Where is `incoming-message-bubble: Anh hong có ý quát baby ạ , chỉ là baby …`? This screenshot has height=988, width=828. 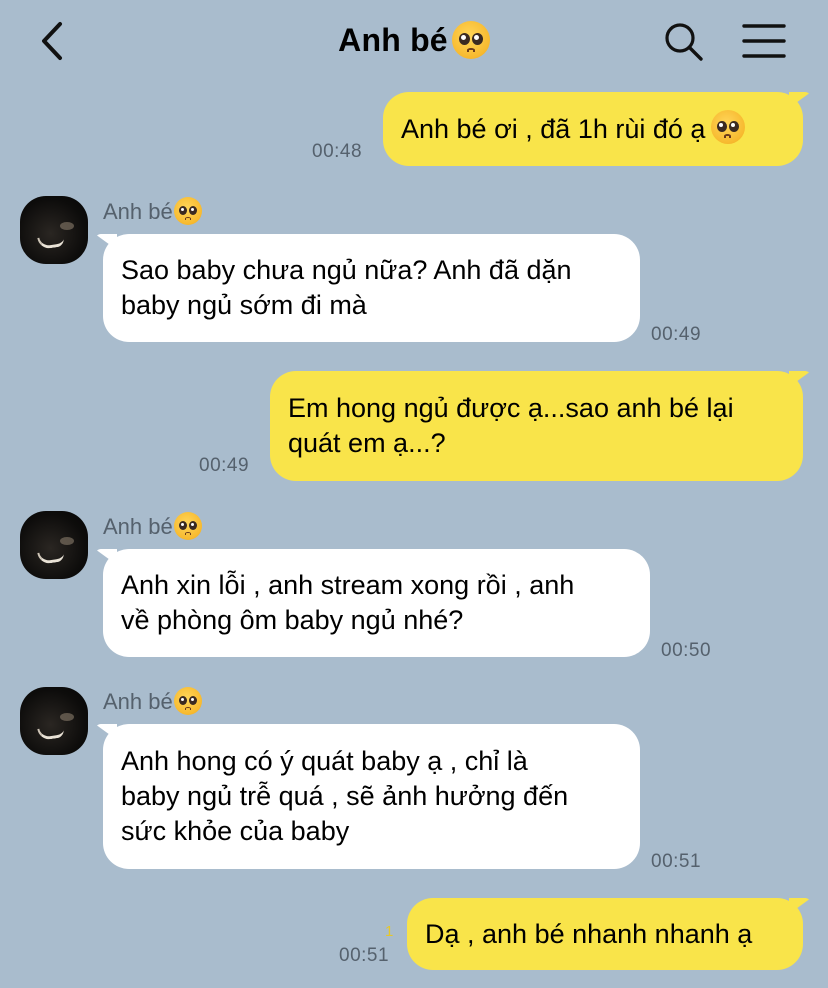
incoming-message-bubble: Anh hong có ý quát baby ạ , chỉ là baby … is located at coordinates (367, 796).